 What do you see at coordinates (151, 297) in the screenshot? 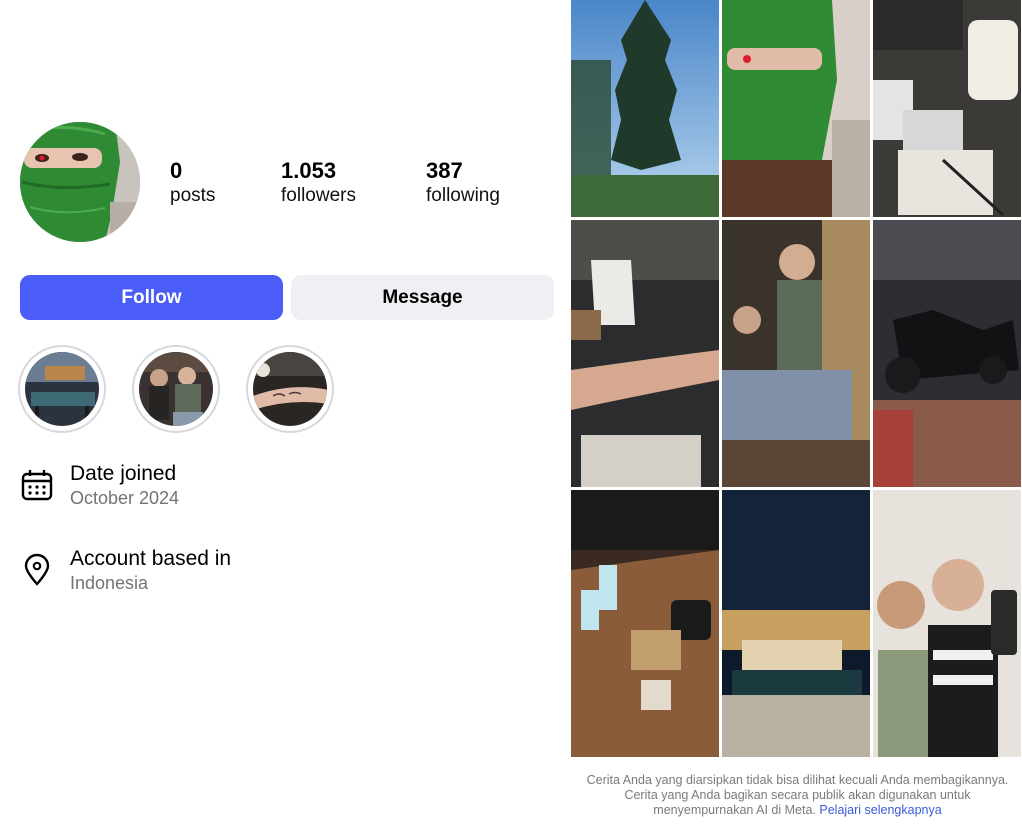
I see `follow-button: Follow` at bounding box center [151, 297].